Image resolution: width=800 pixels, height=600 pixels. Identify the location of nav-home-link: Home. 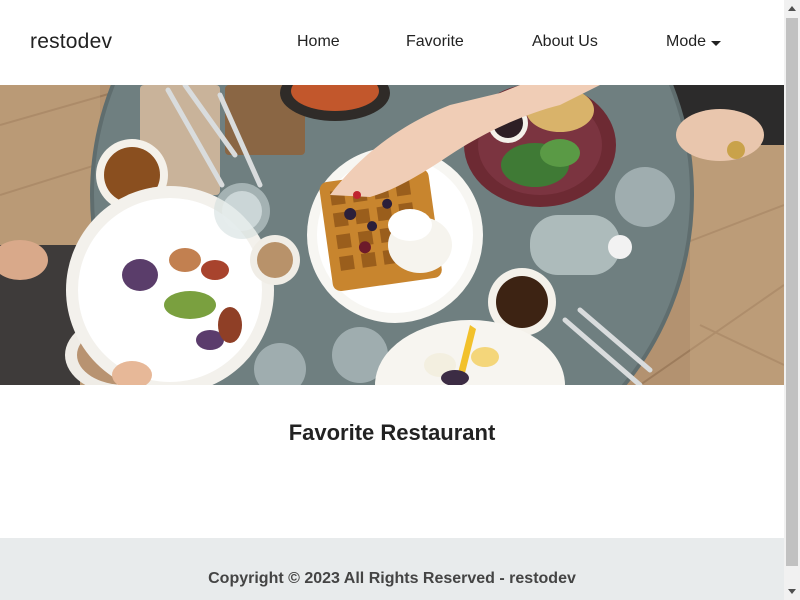
(318, 42).